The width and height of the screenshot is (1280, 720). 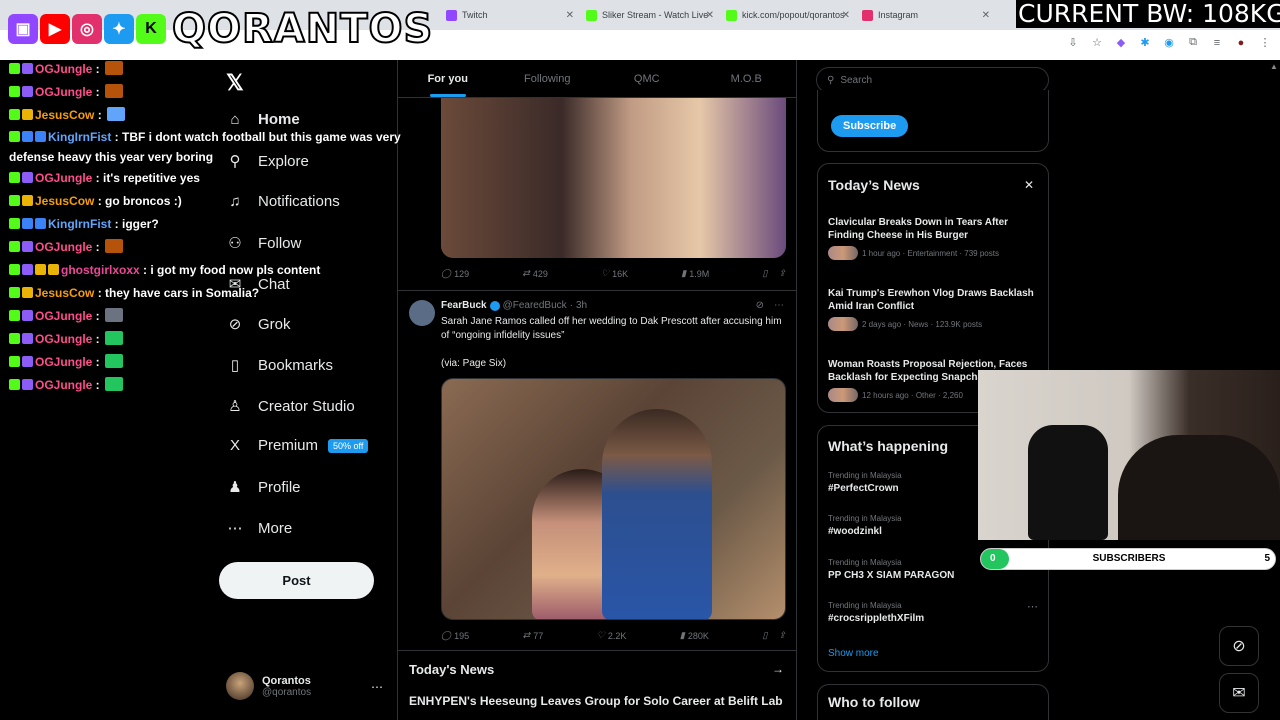 I want to click on chart-icon: ▮, so click(x=684, y=273).